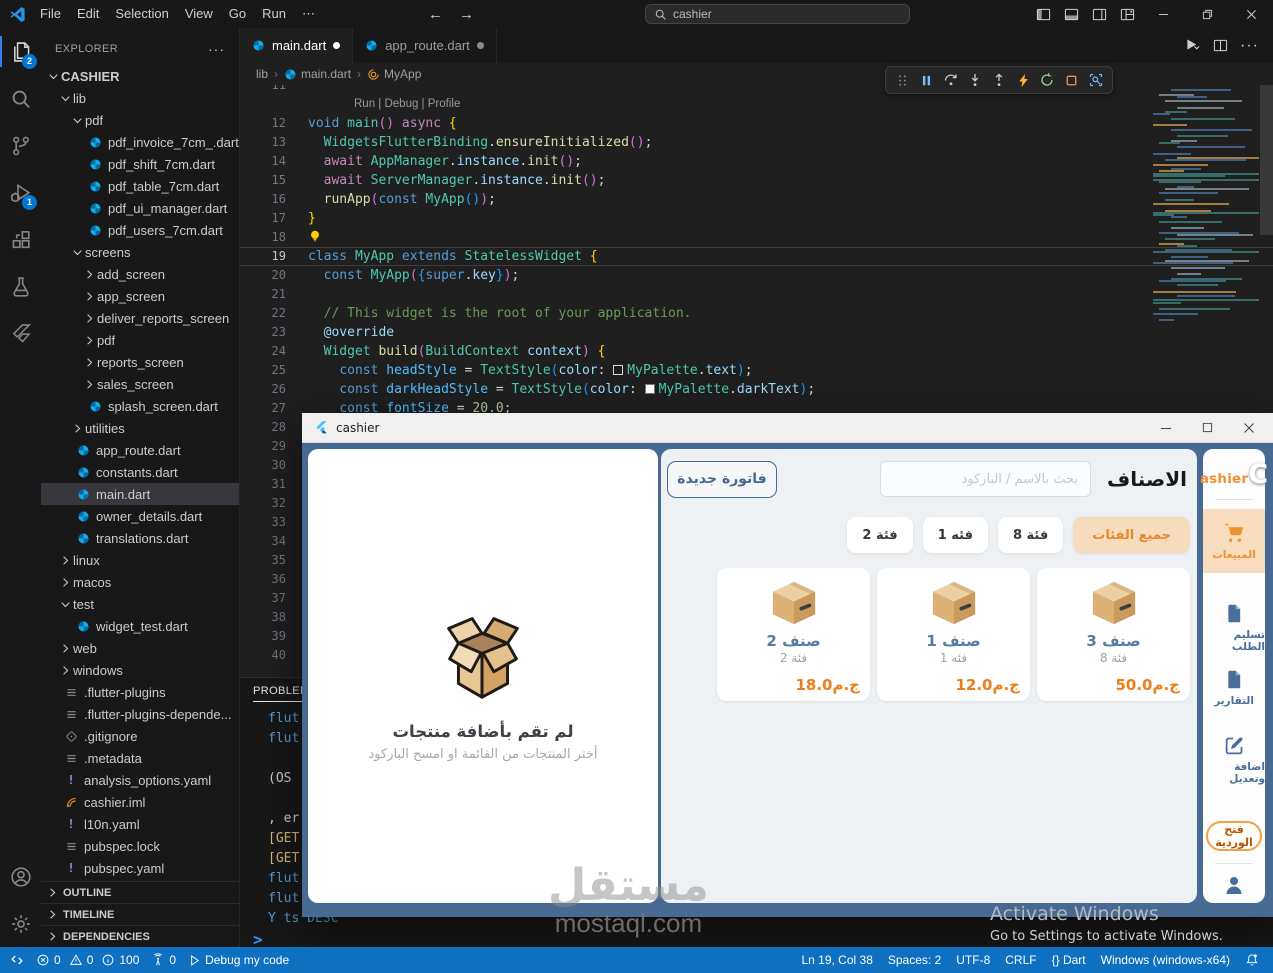 The height and width of the screenshot is (973, 1273). I want to click on activity-extensions-icon, so click(20, 239).